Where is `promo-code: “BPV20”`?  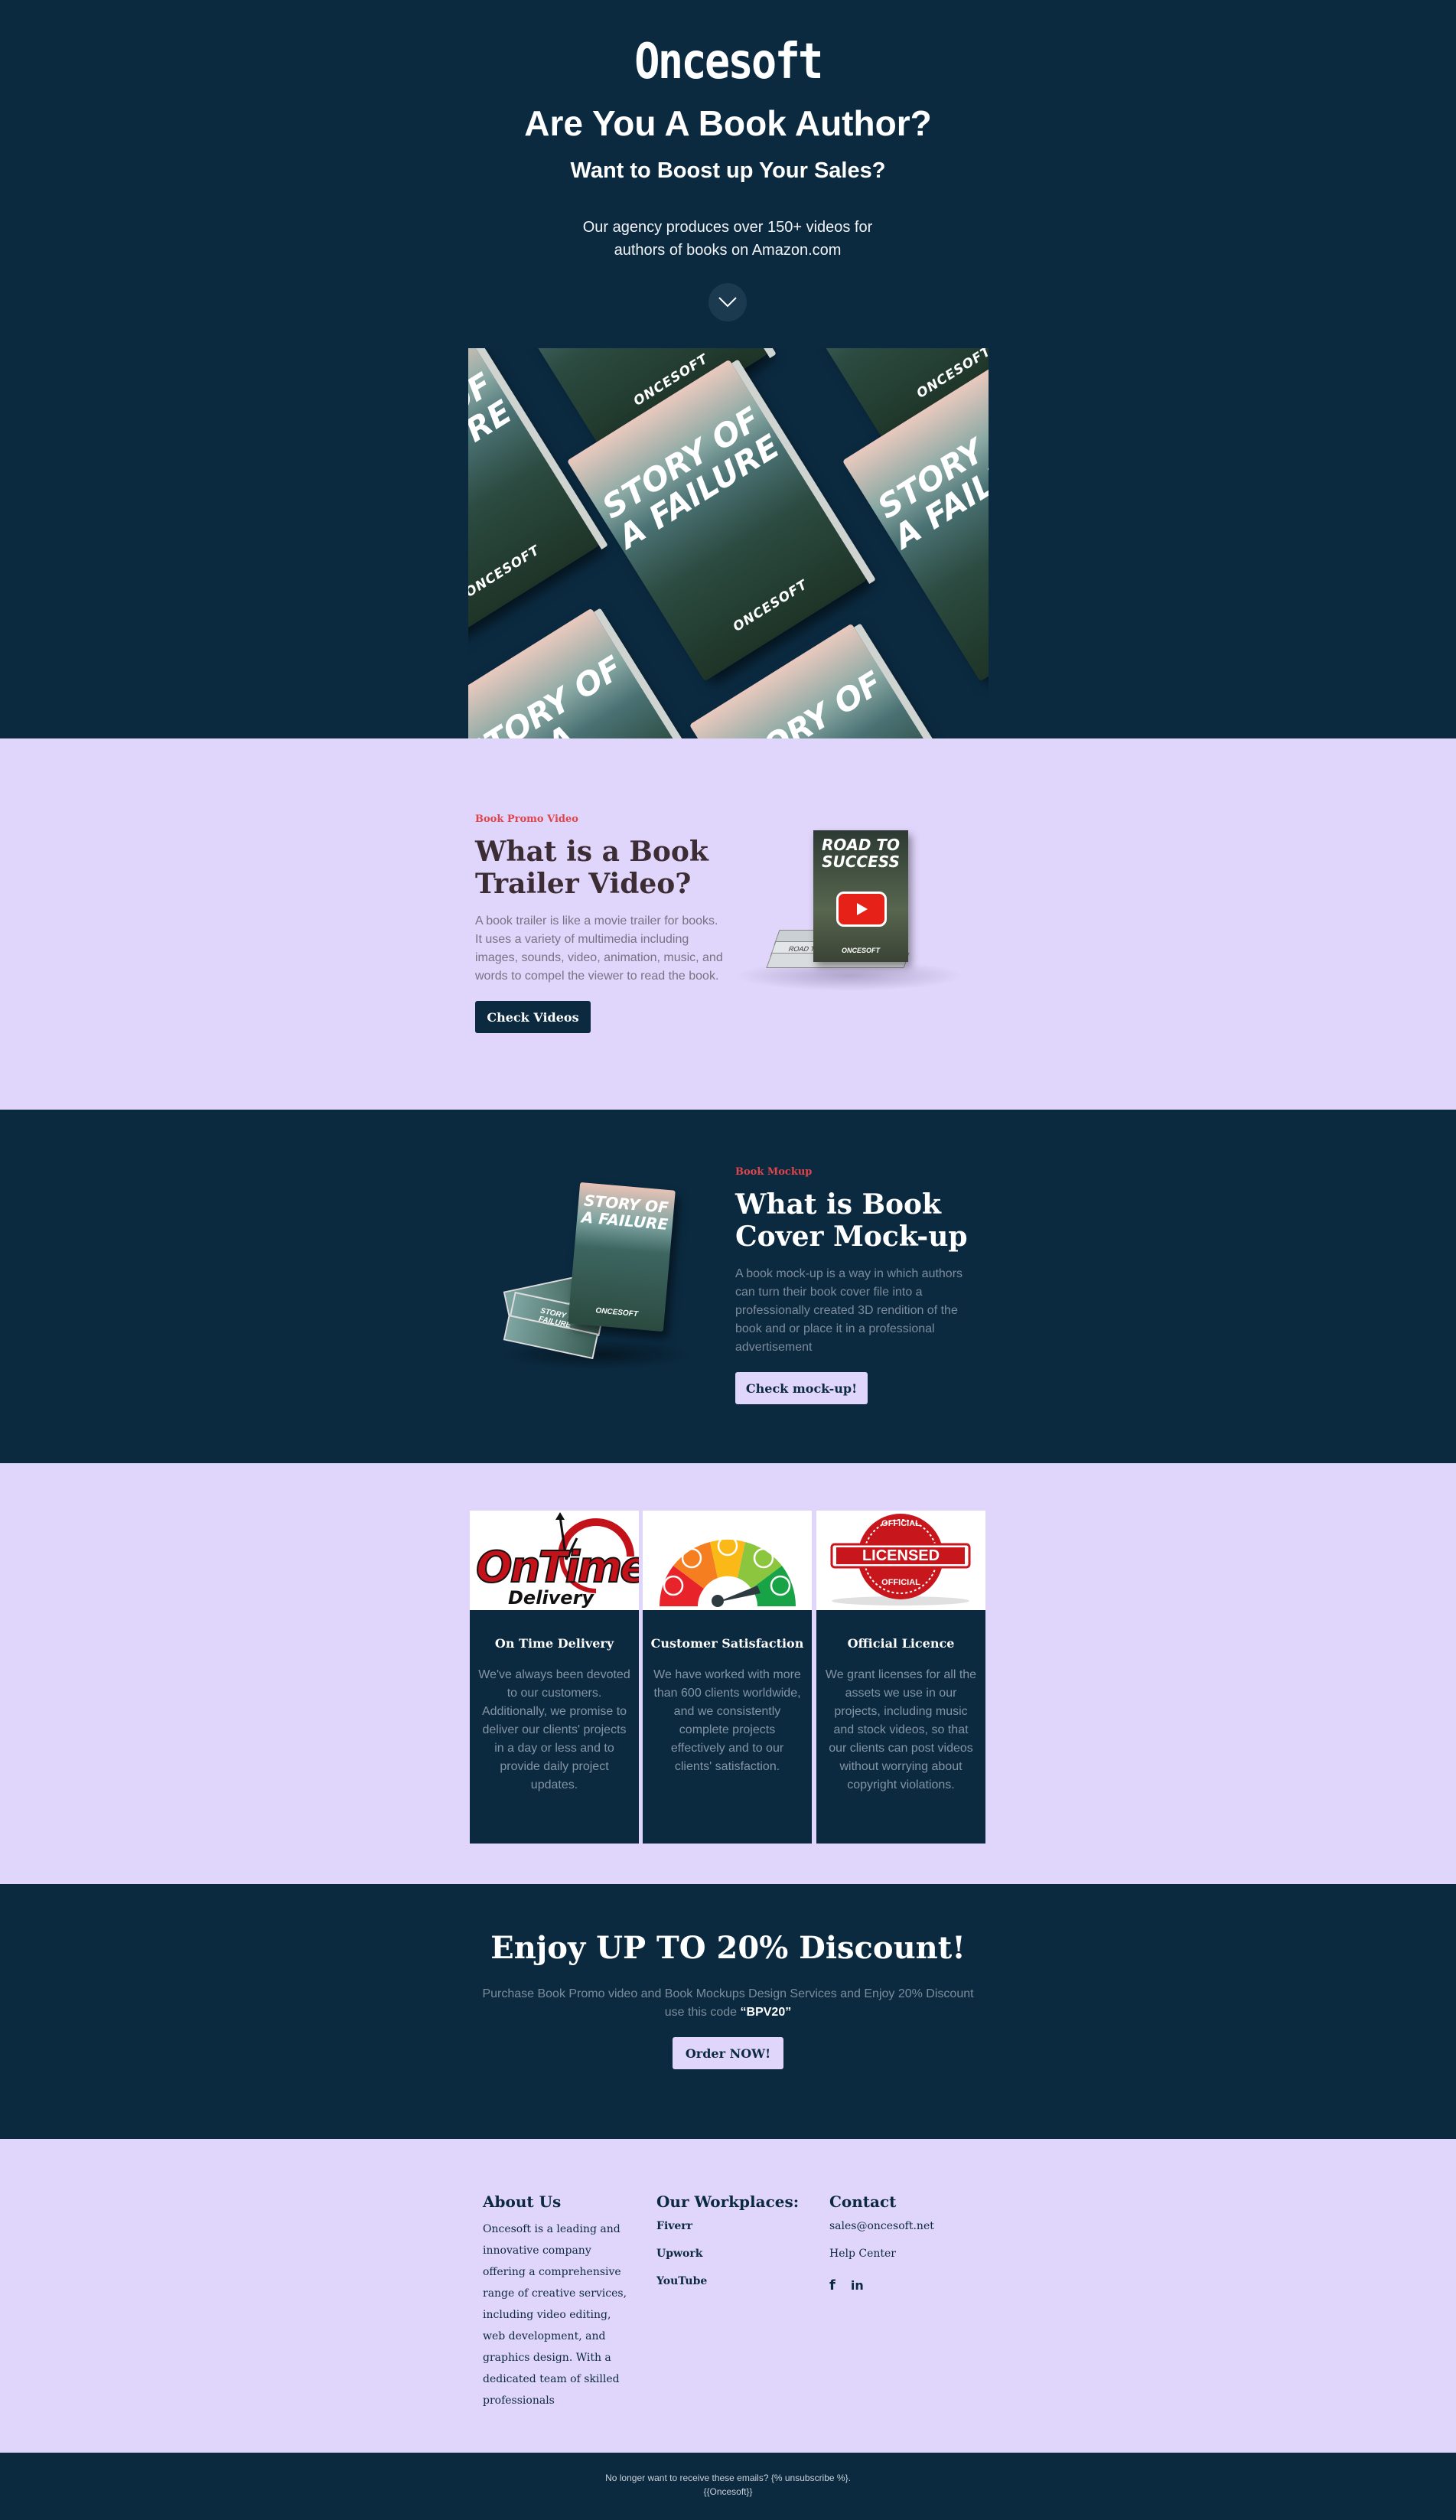
promo-code: “BPV20” is located at coordinates (766, 2013).